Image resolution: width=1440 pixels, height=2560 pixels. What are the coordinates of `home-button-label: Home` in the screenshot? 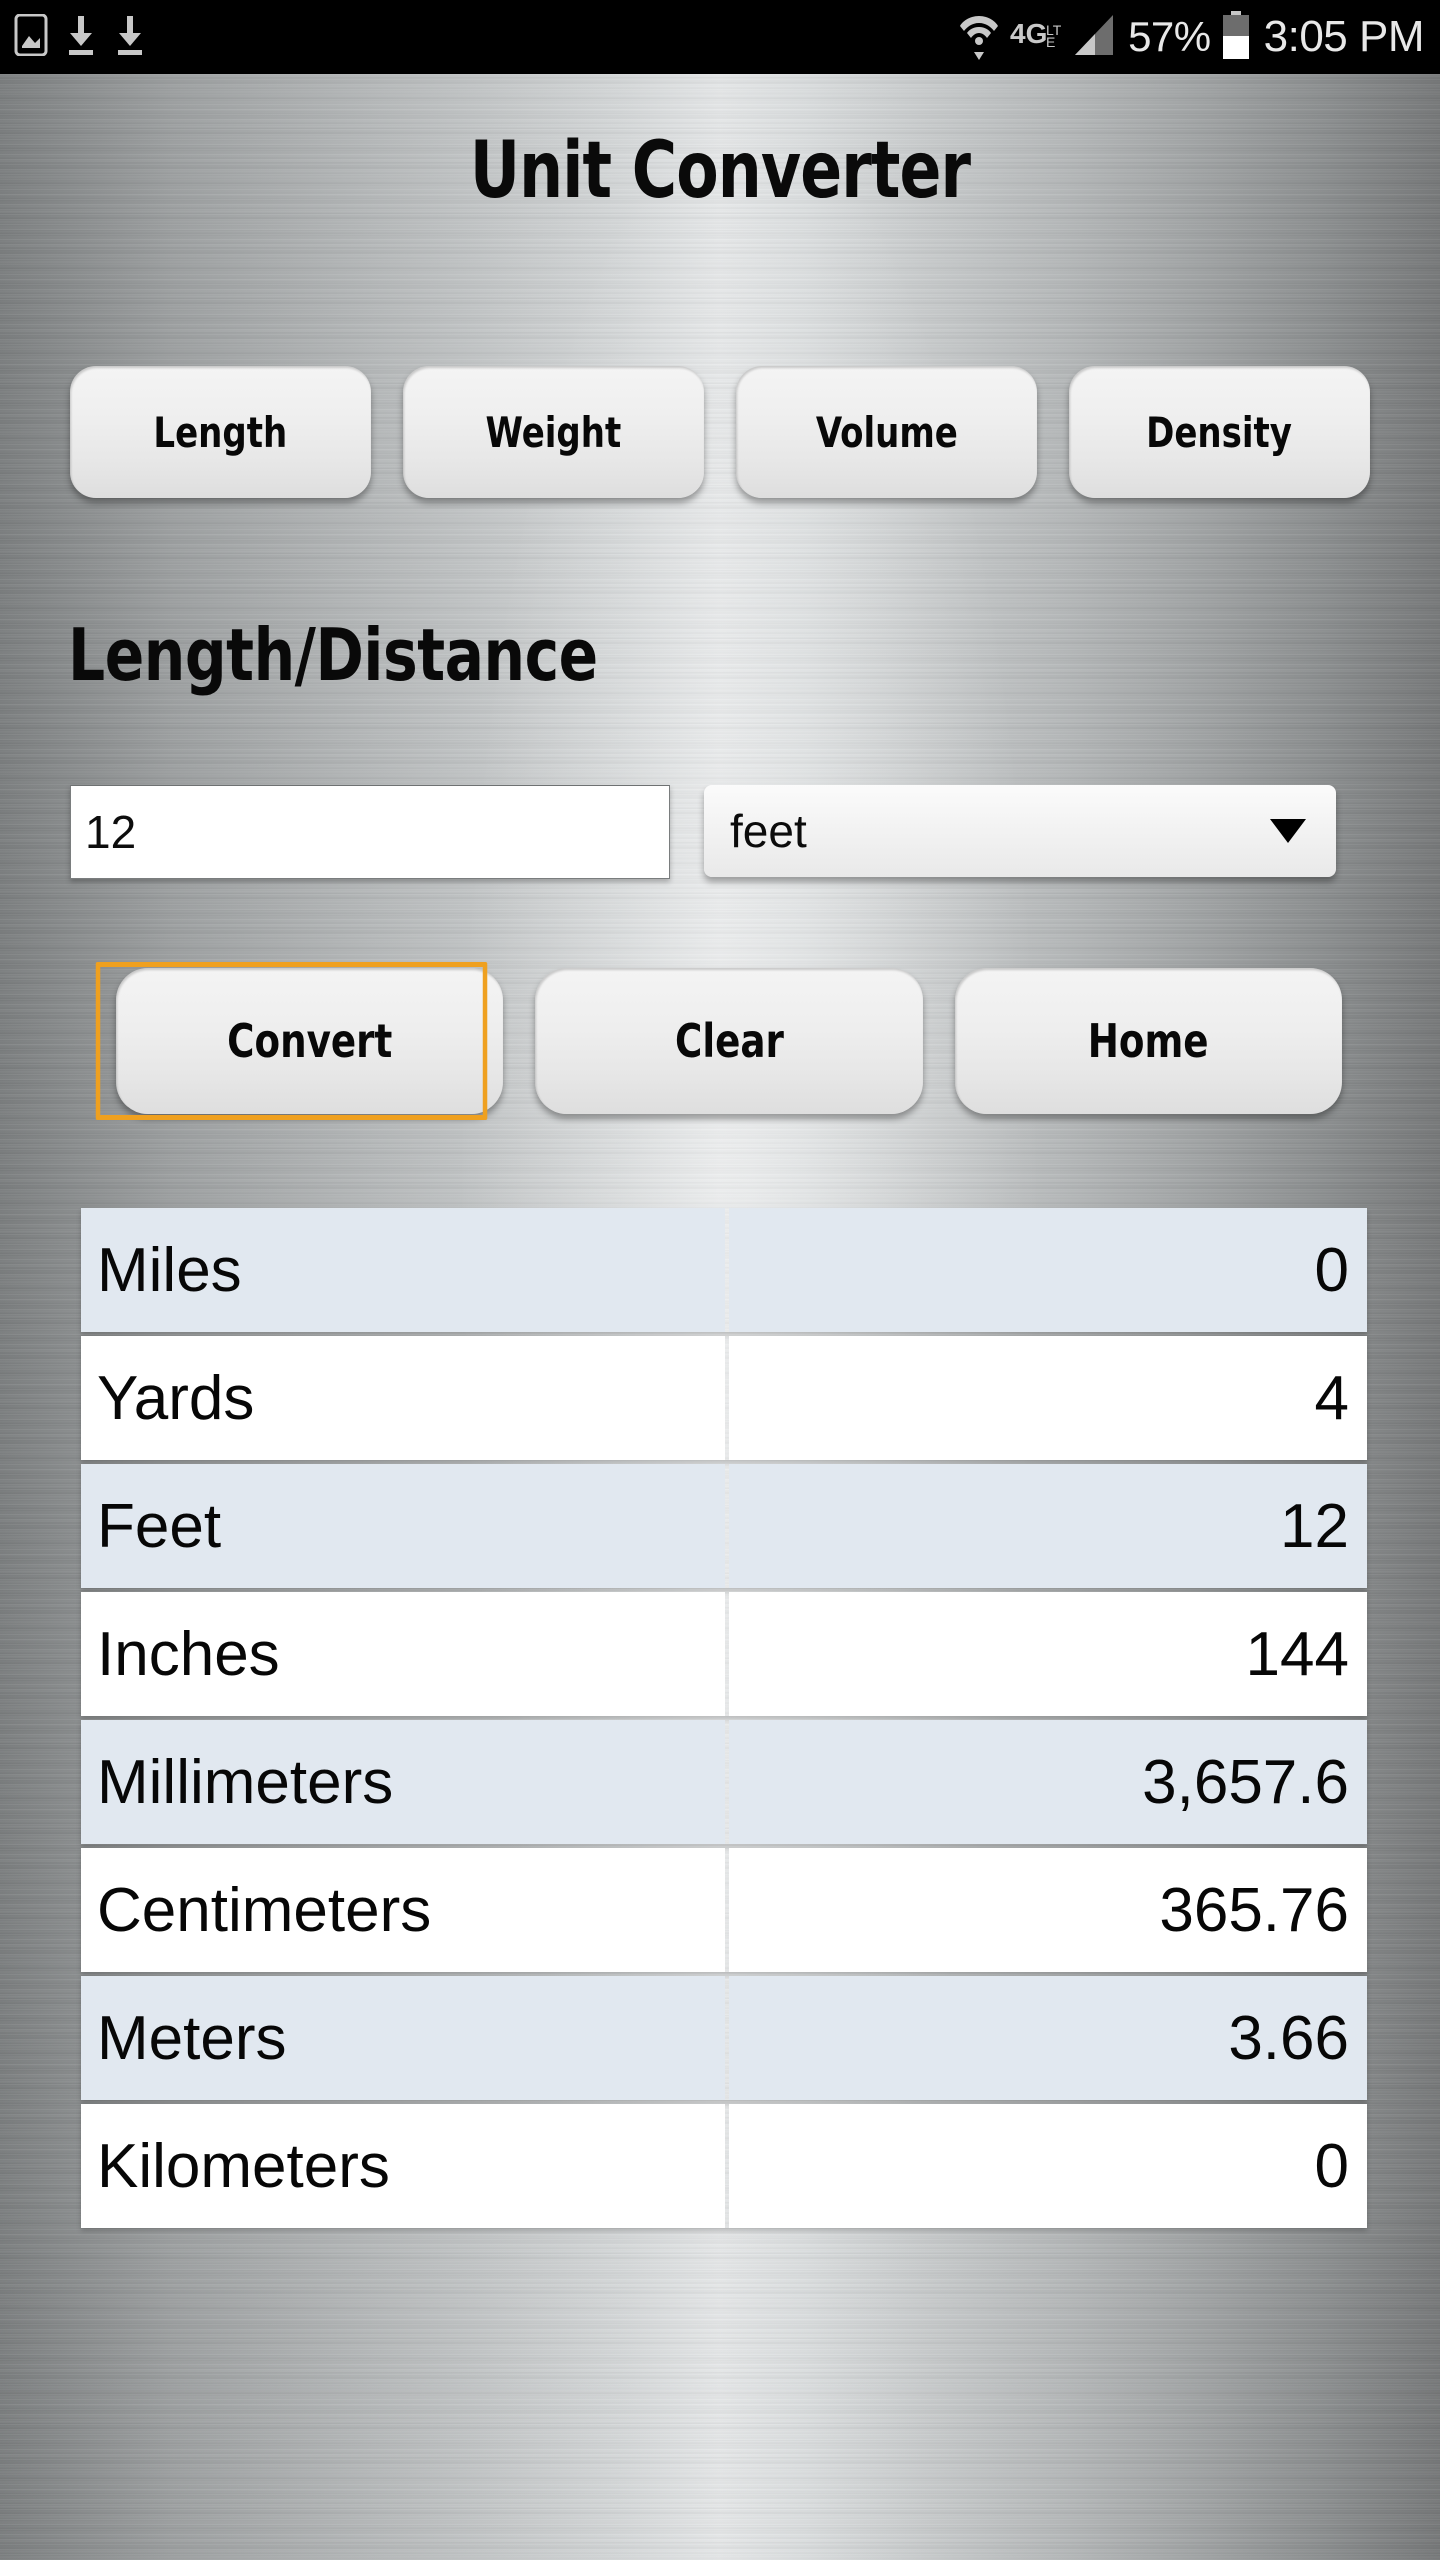 It's located at (1148, 1041).